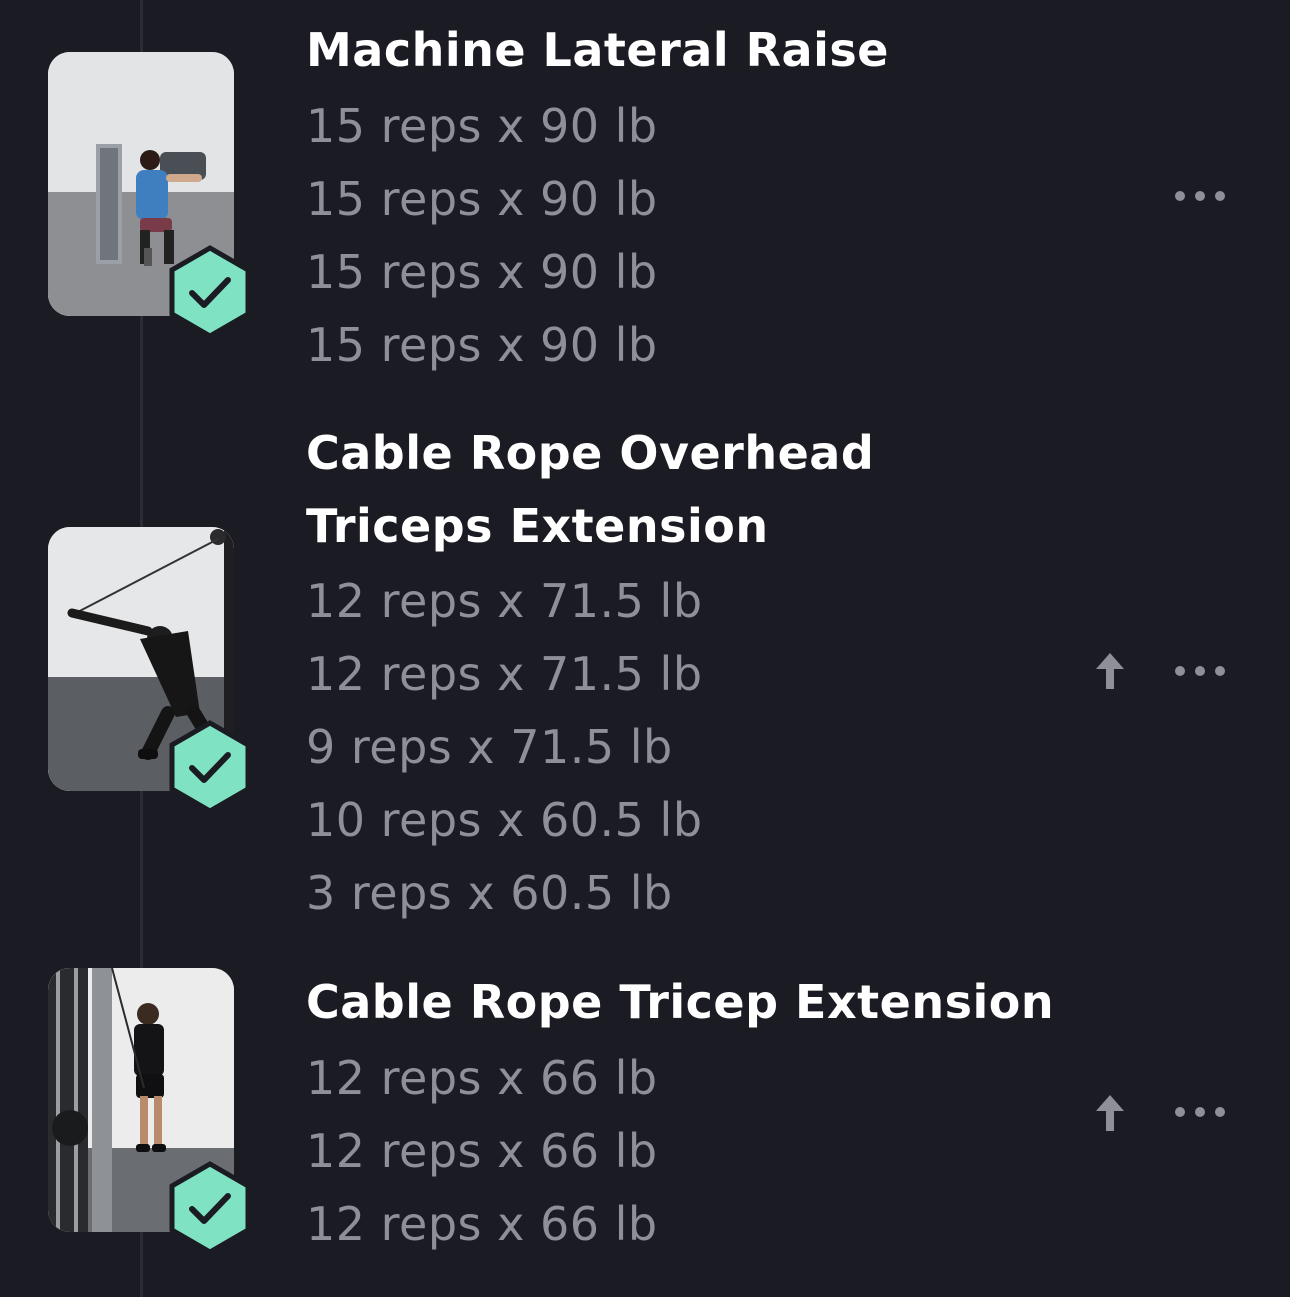 The width and height of the screenshot is (1290, 1297). What do you see at coordinates (686, 490) in the screenshot?
I see `exercise-title: Cable Rope Overhead Triceps Extension` at bounding box center [686, 490].